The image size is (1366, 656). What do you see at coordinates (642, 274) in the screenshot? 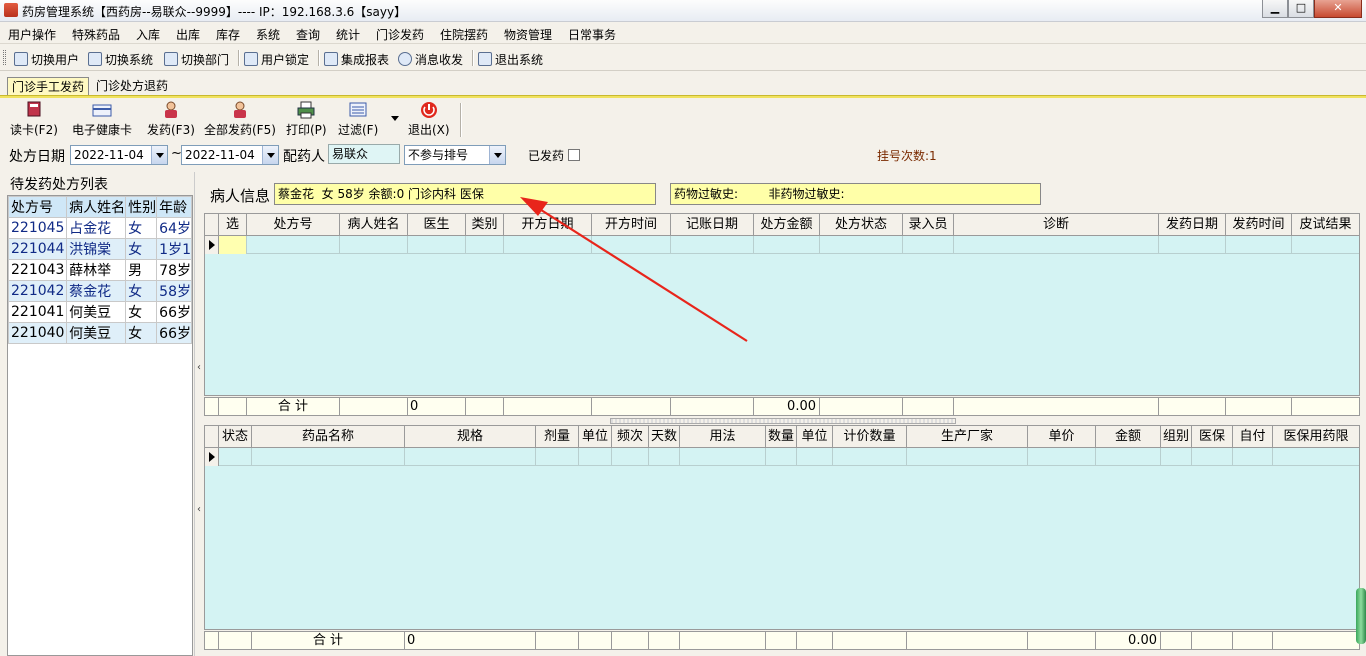
I see `arrow-shaft` at bounding box center [642, 274].